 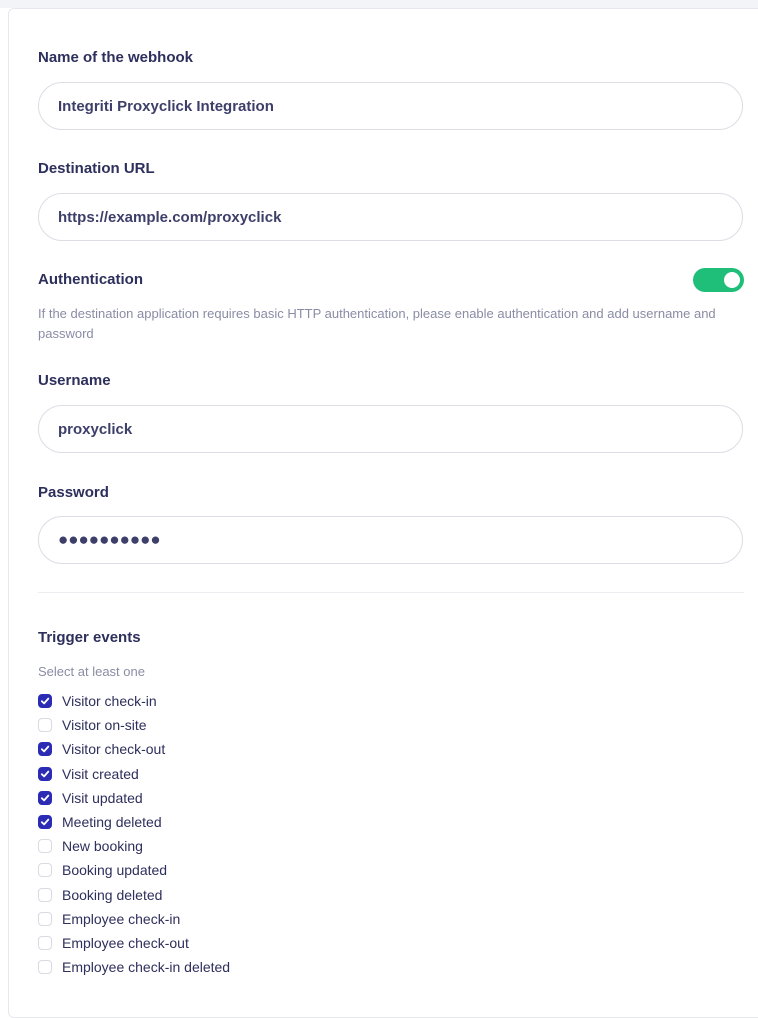 I want to click on trigger-event-item: Visitor on-site, so click(x=134, y=725).